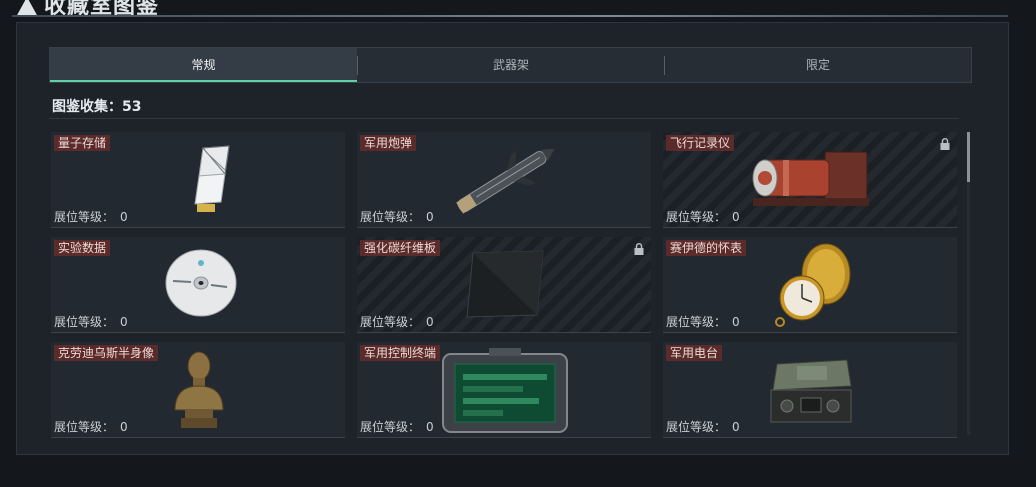 The height and width of the screenshot is (487, 1036). What do you see at coordinates (400, 353) in the screenshot?
I see `item-name: 军用控制终端` at bounding box center [400, 353].